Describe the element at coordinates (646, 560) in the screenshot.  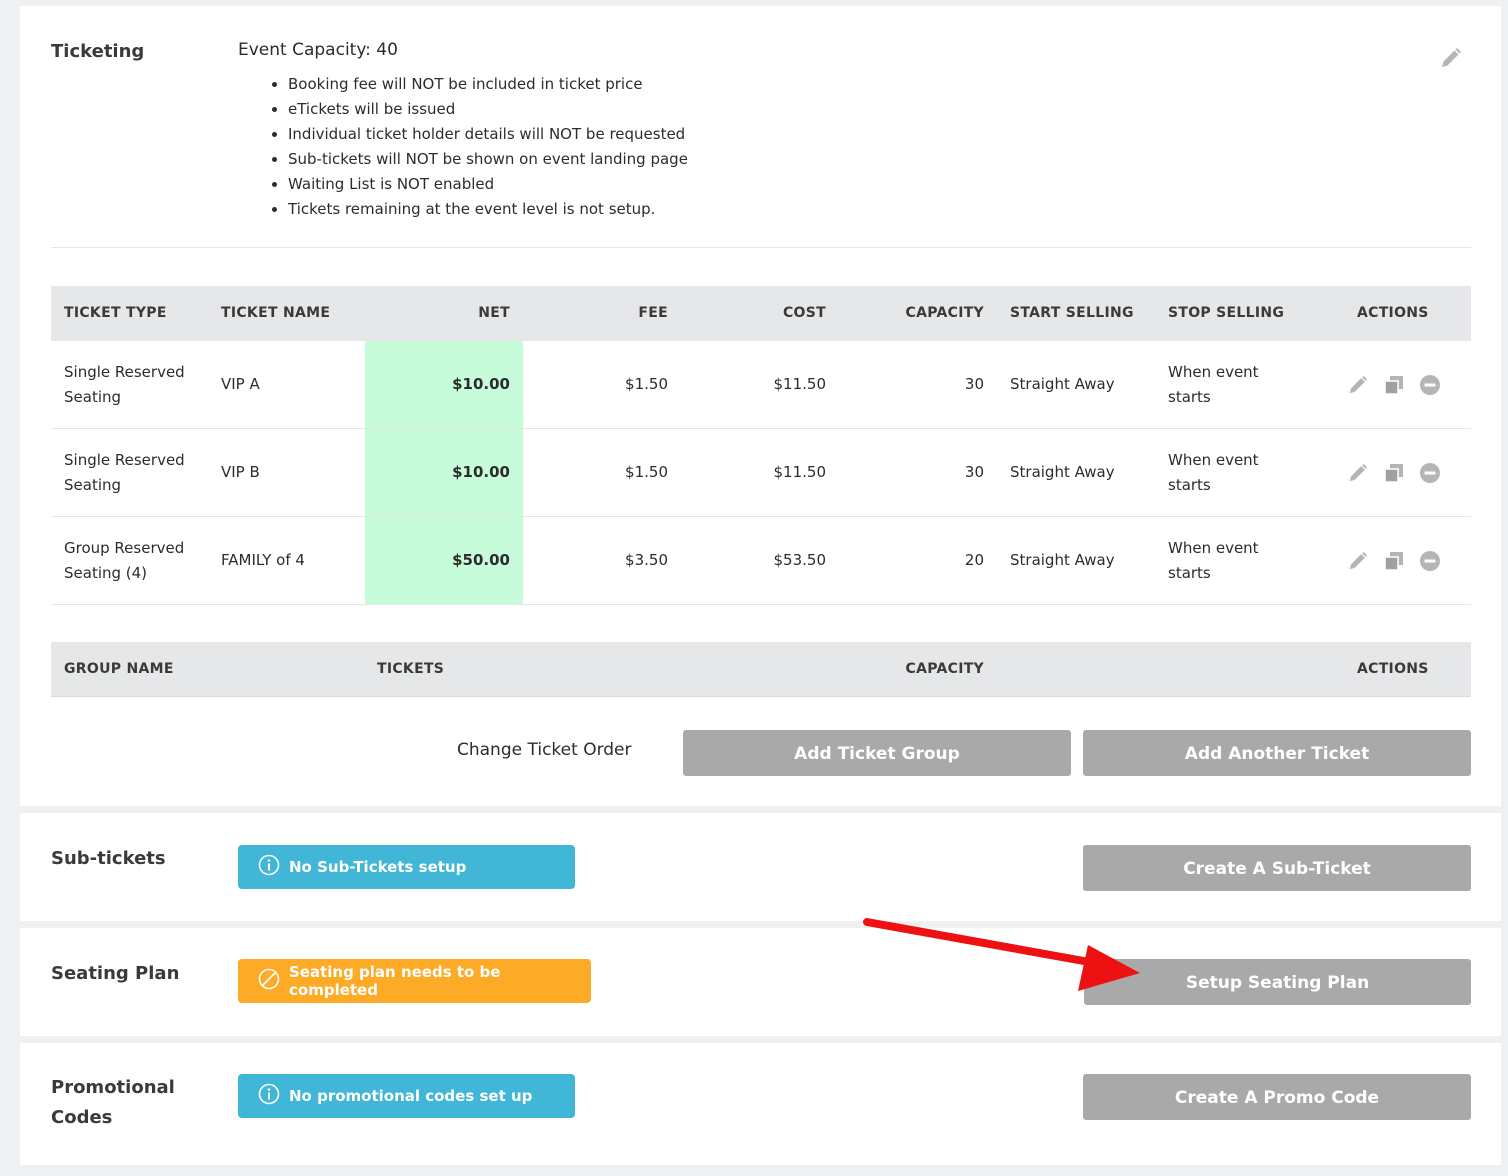
I see `fee-cell: $3.50` at that location.